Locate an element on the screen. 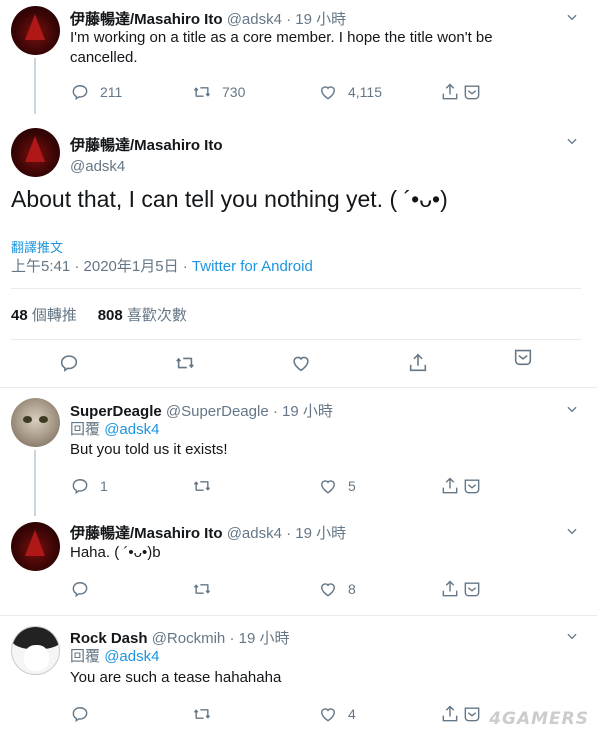 Image resolution: width=597 pixels, height=735 pixels. display-name: SuperDeagle is located at coordinates (116, 411).